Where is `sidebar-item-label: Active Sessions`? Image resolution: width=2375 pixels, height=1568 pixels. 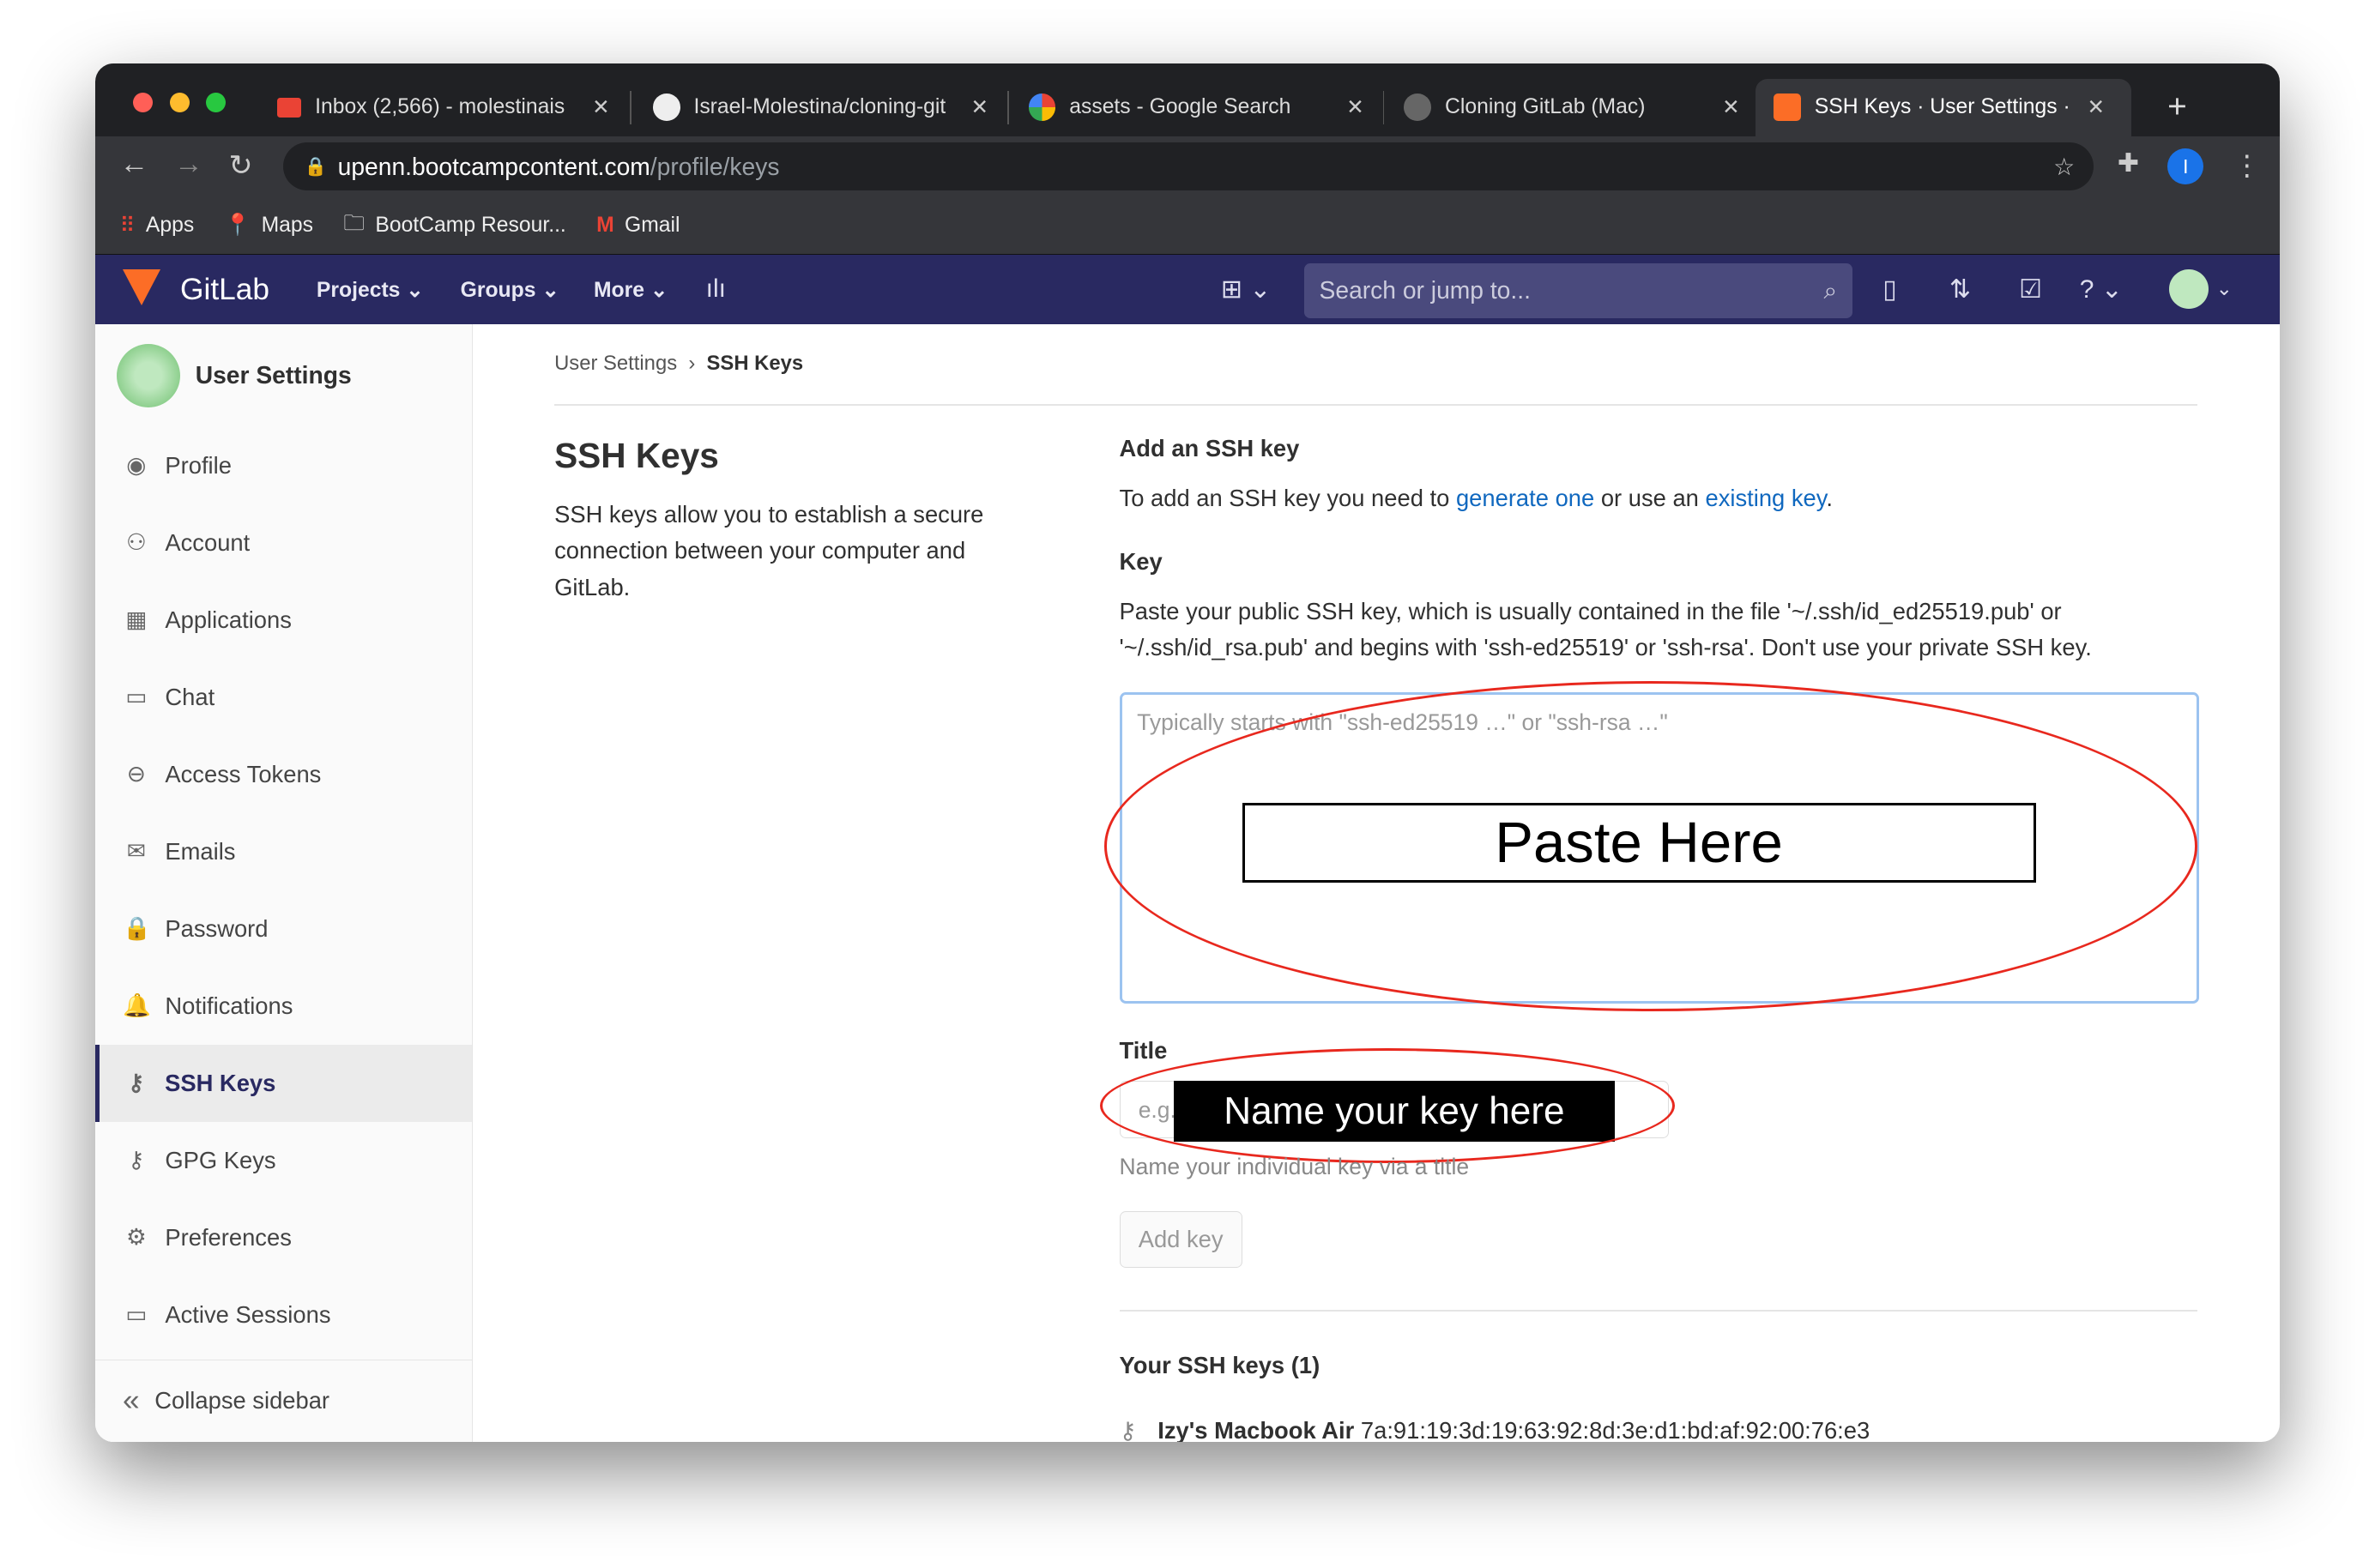
sidebar-item-label: Active Sessions is located at coordinates (248, 1314).